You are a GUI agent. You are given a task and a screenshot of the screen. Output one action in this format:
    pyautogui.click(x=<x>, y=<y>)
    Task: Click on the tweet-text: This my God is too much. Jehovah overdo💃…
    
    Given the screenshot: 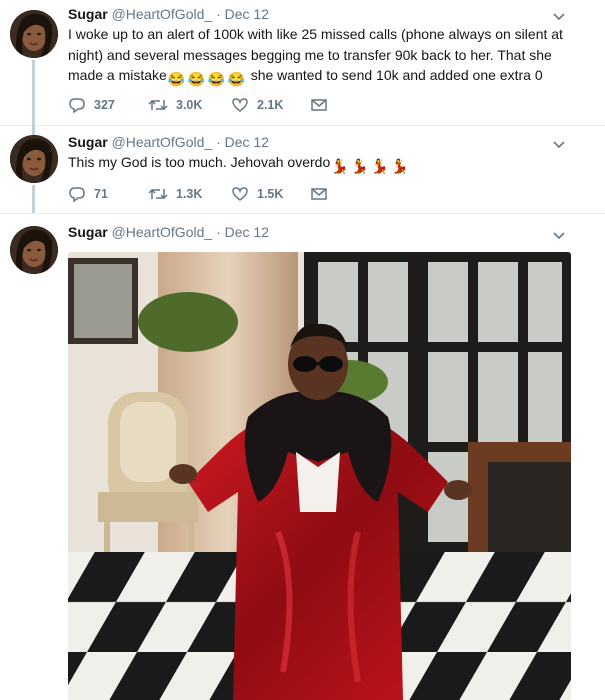 What is the action you would take?
    pyautogui.click(x=318, y=163)
    